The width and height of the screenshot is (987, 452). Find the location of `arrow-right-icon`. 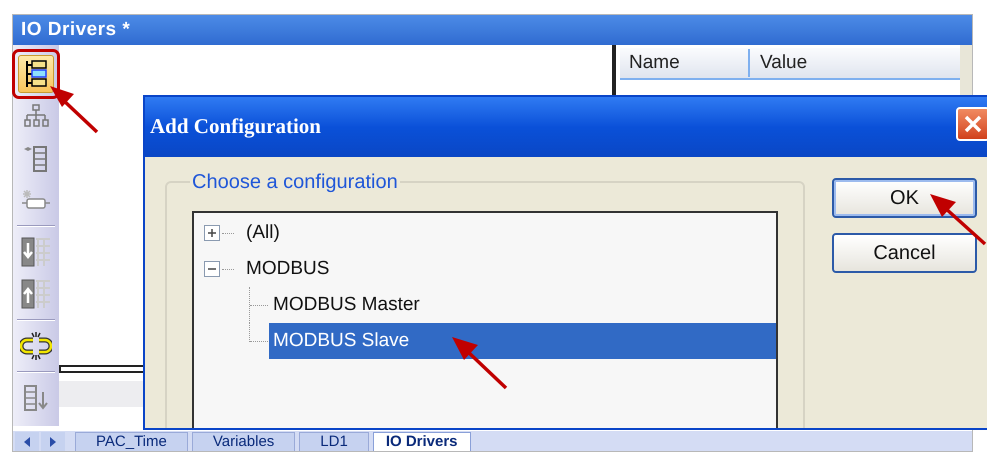

arrow-right-icon is located at coordinates (53, 442).